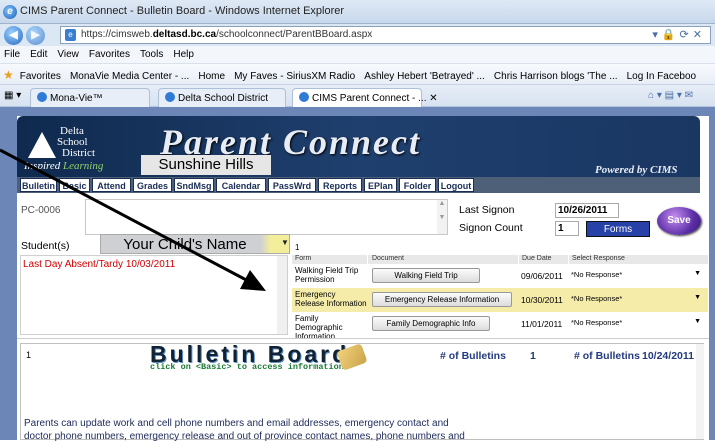 The height and width of the screenshot is (443, 715). What do you see at coordinates (44, 166) in the screenshot?
I see `tagline-part: Inspired` at bounding box center [44, 166].